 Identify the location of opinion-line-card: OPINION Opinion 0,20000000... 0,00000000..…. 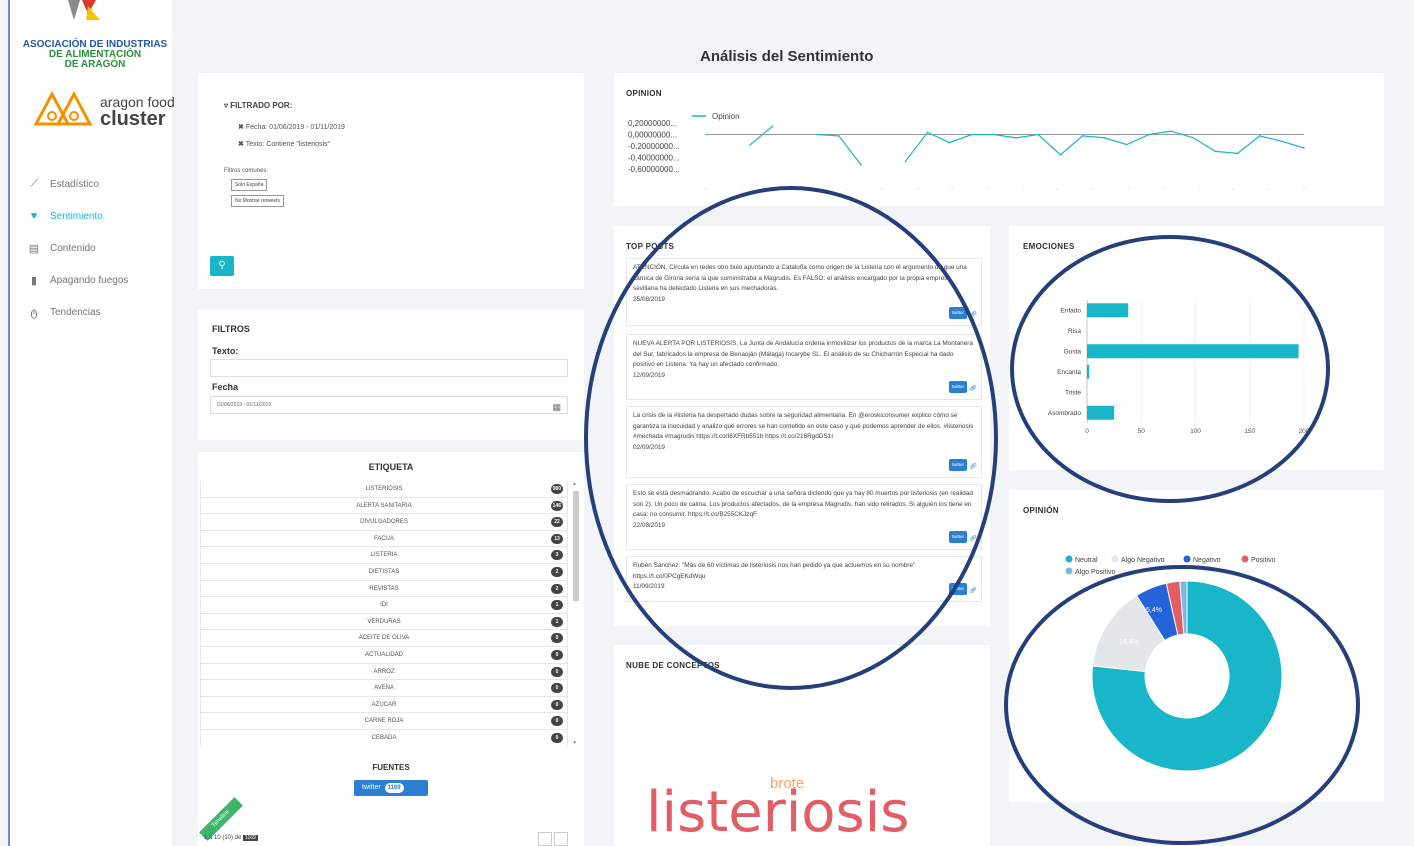
(999, 139).